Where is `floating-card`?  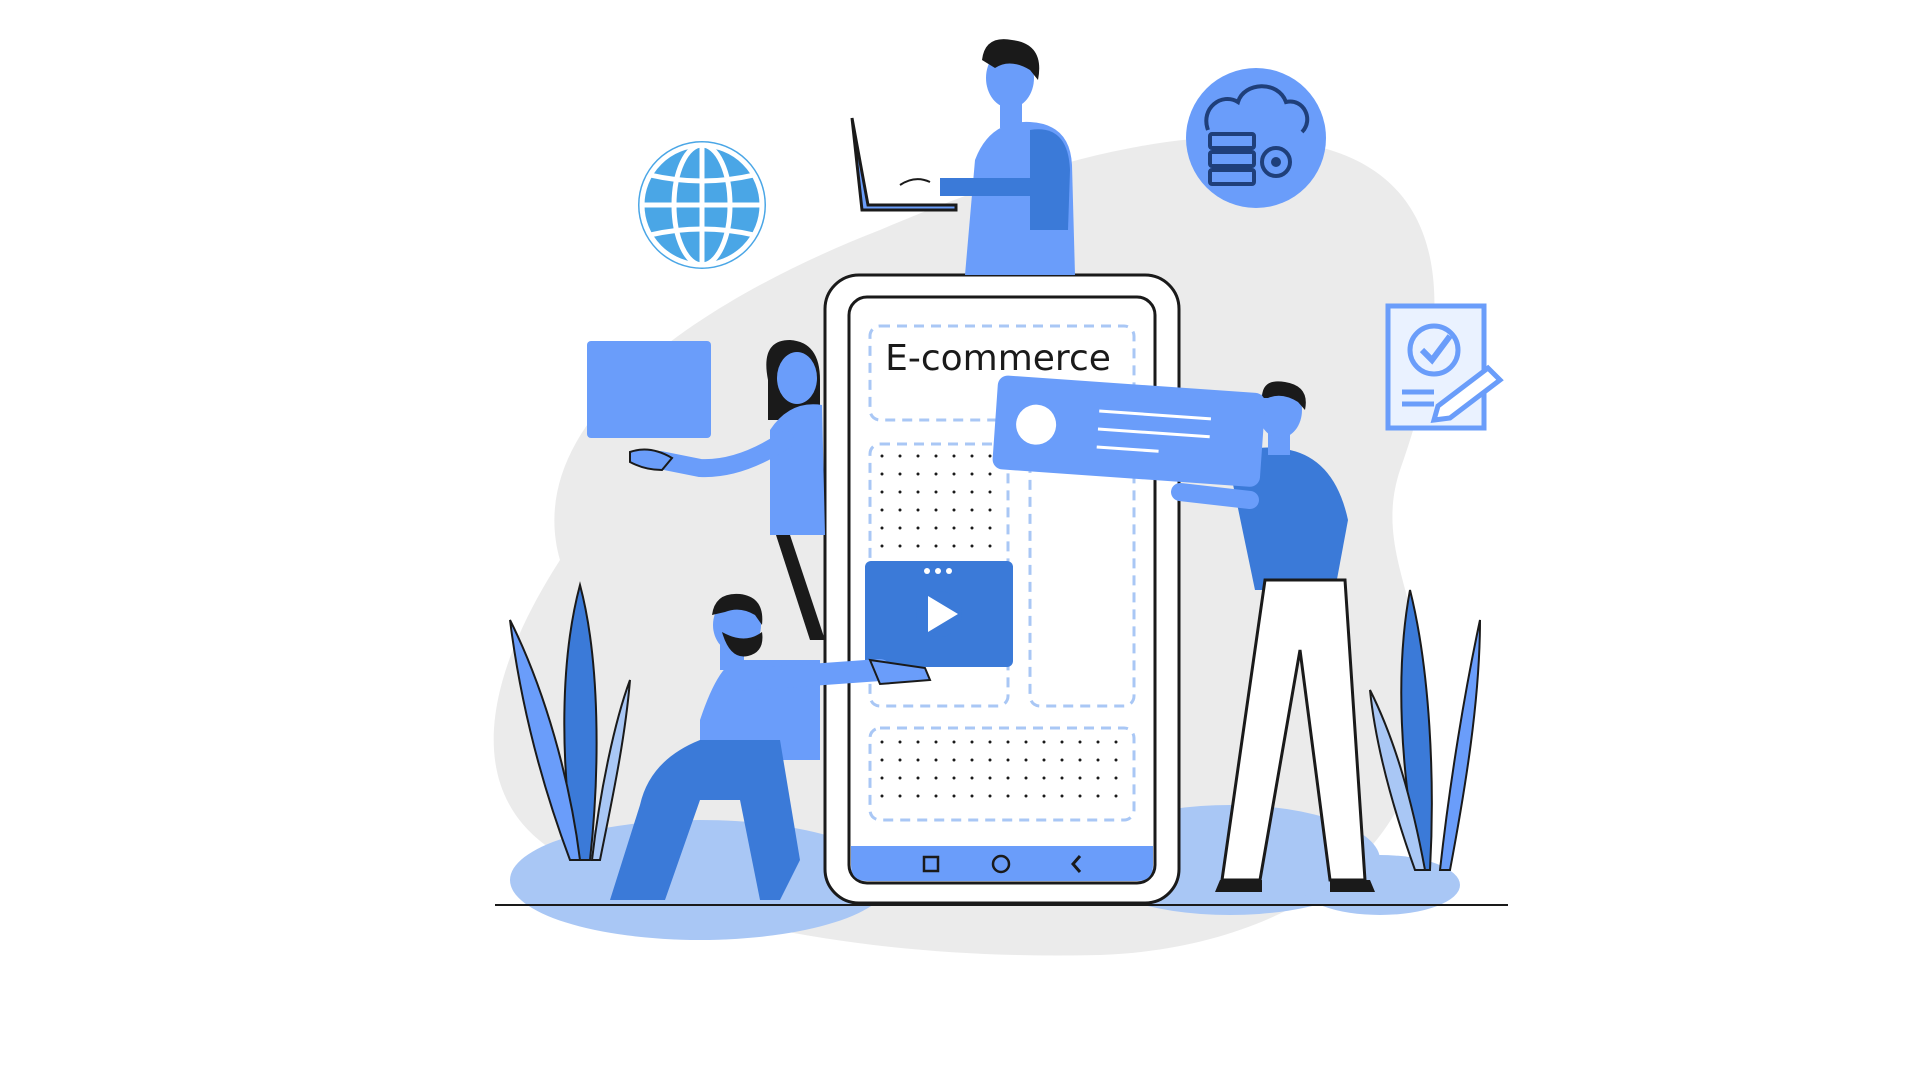 floating-card is located at coordinates (649, 389).